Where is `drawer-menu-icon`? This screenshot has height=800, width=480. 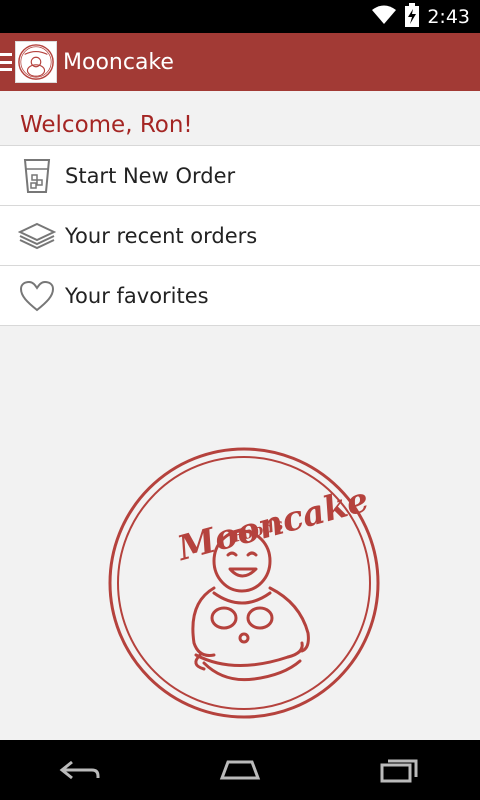 drawer-menu-icon is located at coordinates (6, 62).